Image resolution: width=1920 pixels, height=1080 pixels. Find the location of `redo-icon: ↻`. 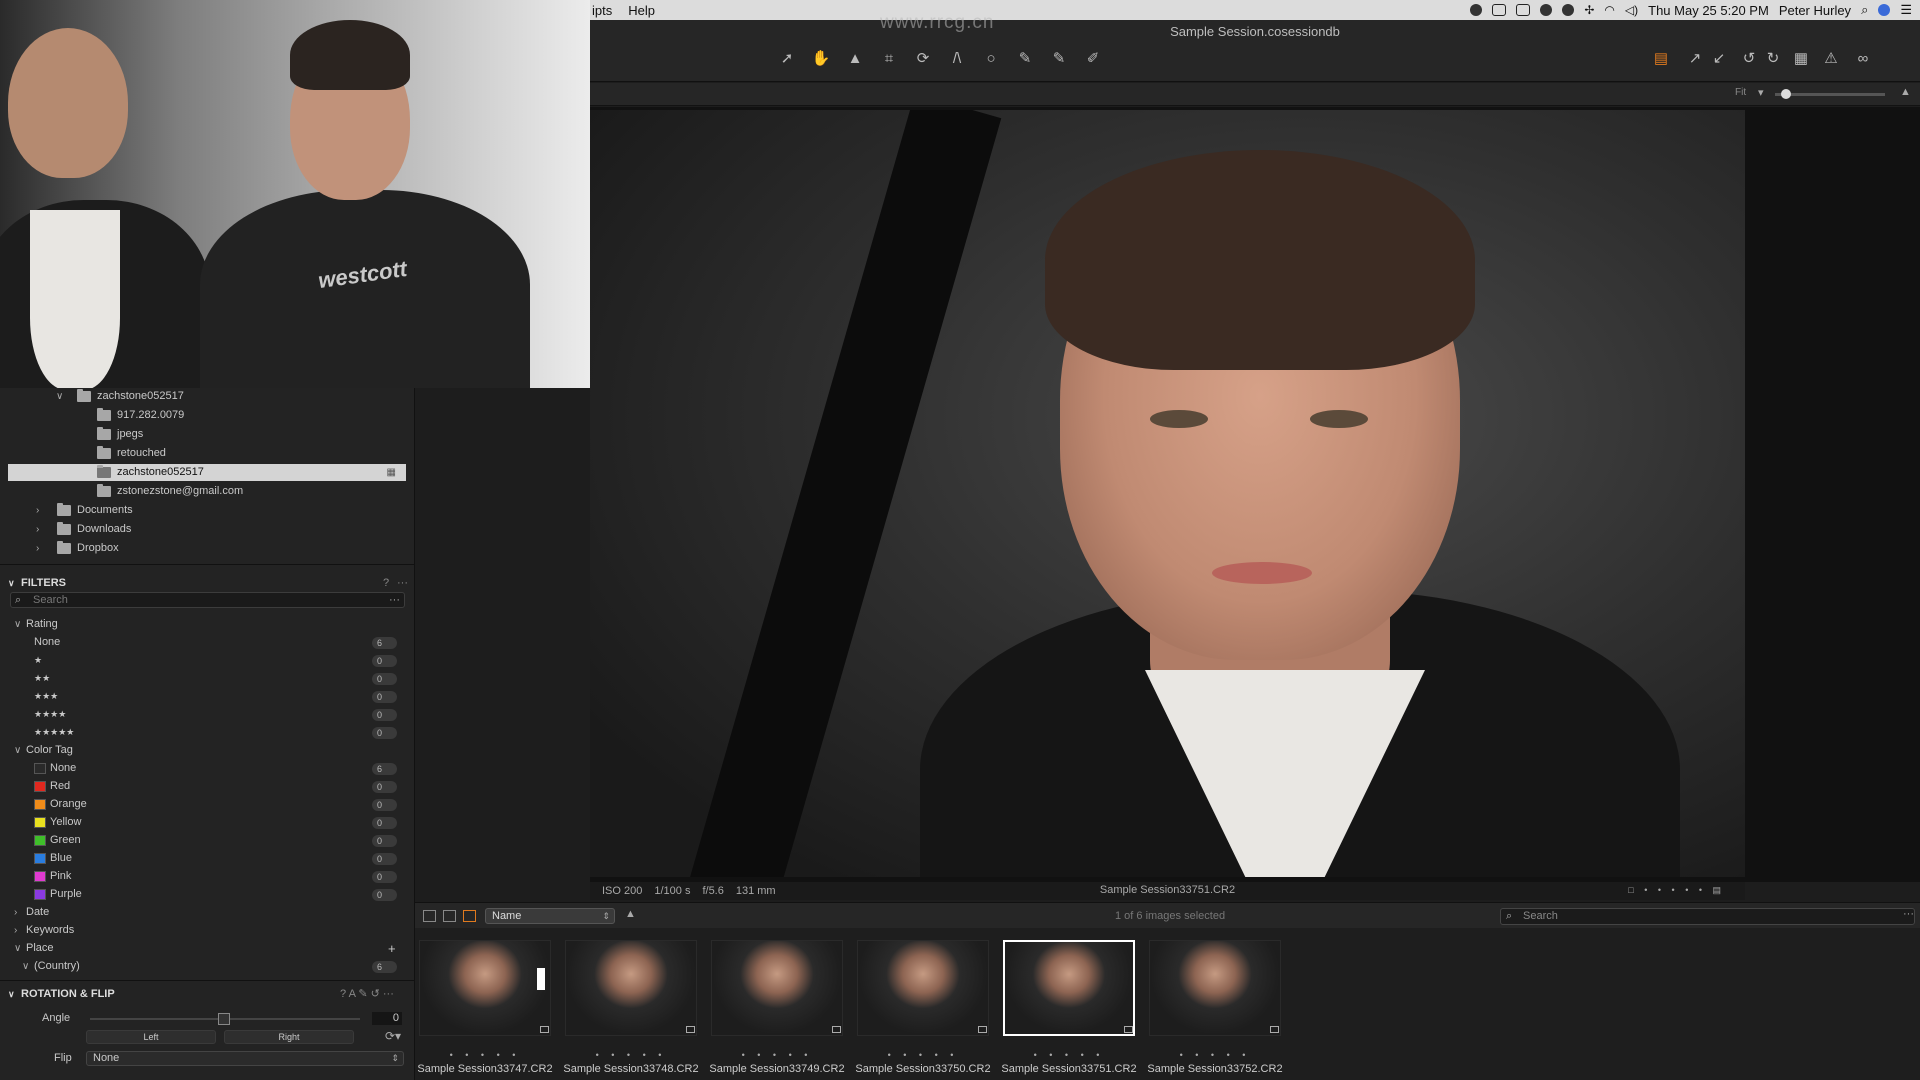

redo-icon: ↻ is located at coordinates (1773, 59).